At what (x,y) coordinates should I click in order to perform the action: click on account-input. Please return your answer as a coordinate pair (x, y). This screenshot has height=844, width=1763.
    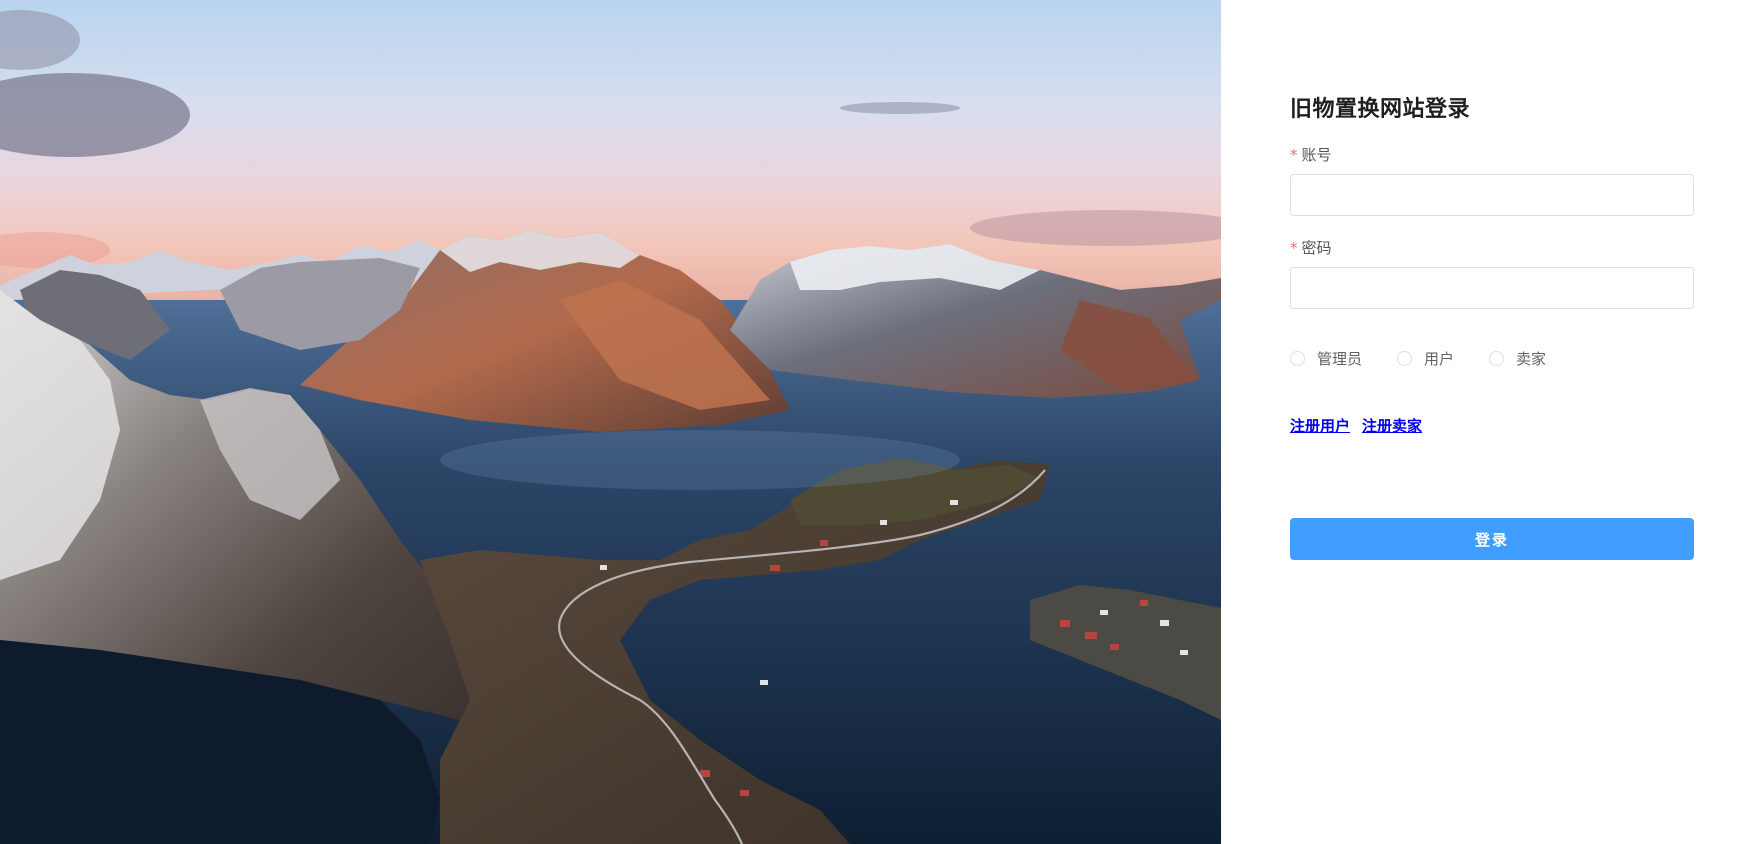
    Looking at the image, I should click on (1492, 195).